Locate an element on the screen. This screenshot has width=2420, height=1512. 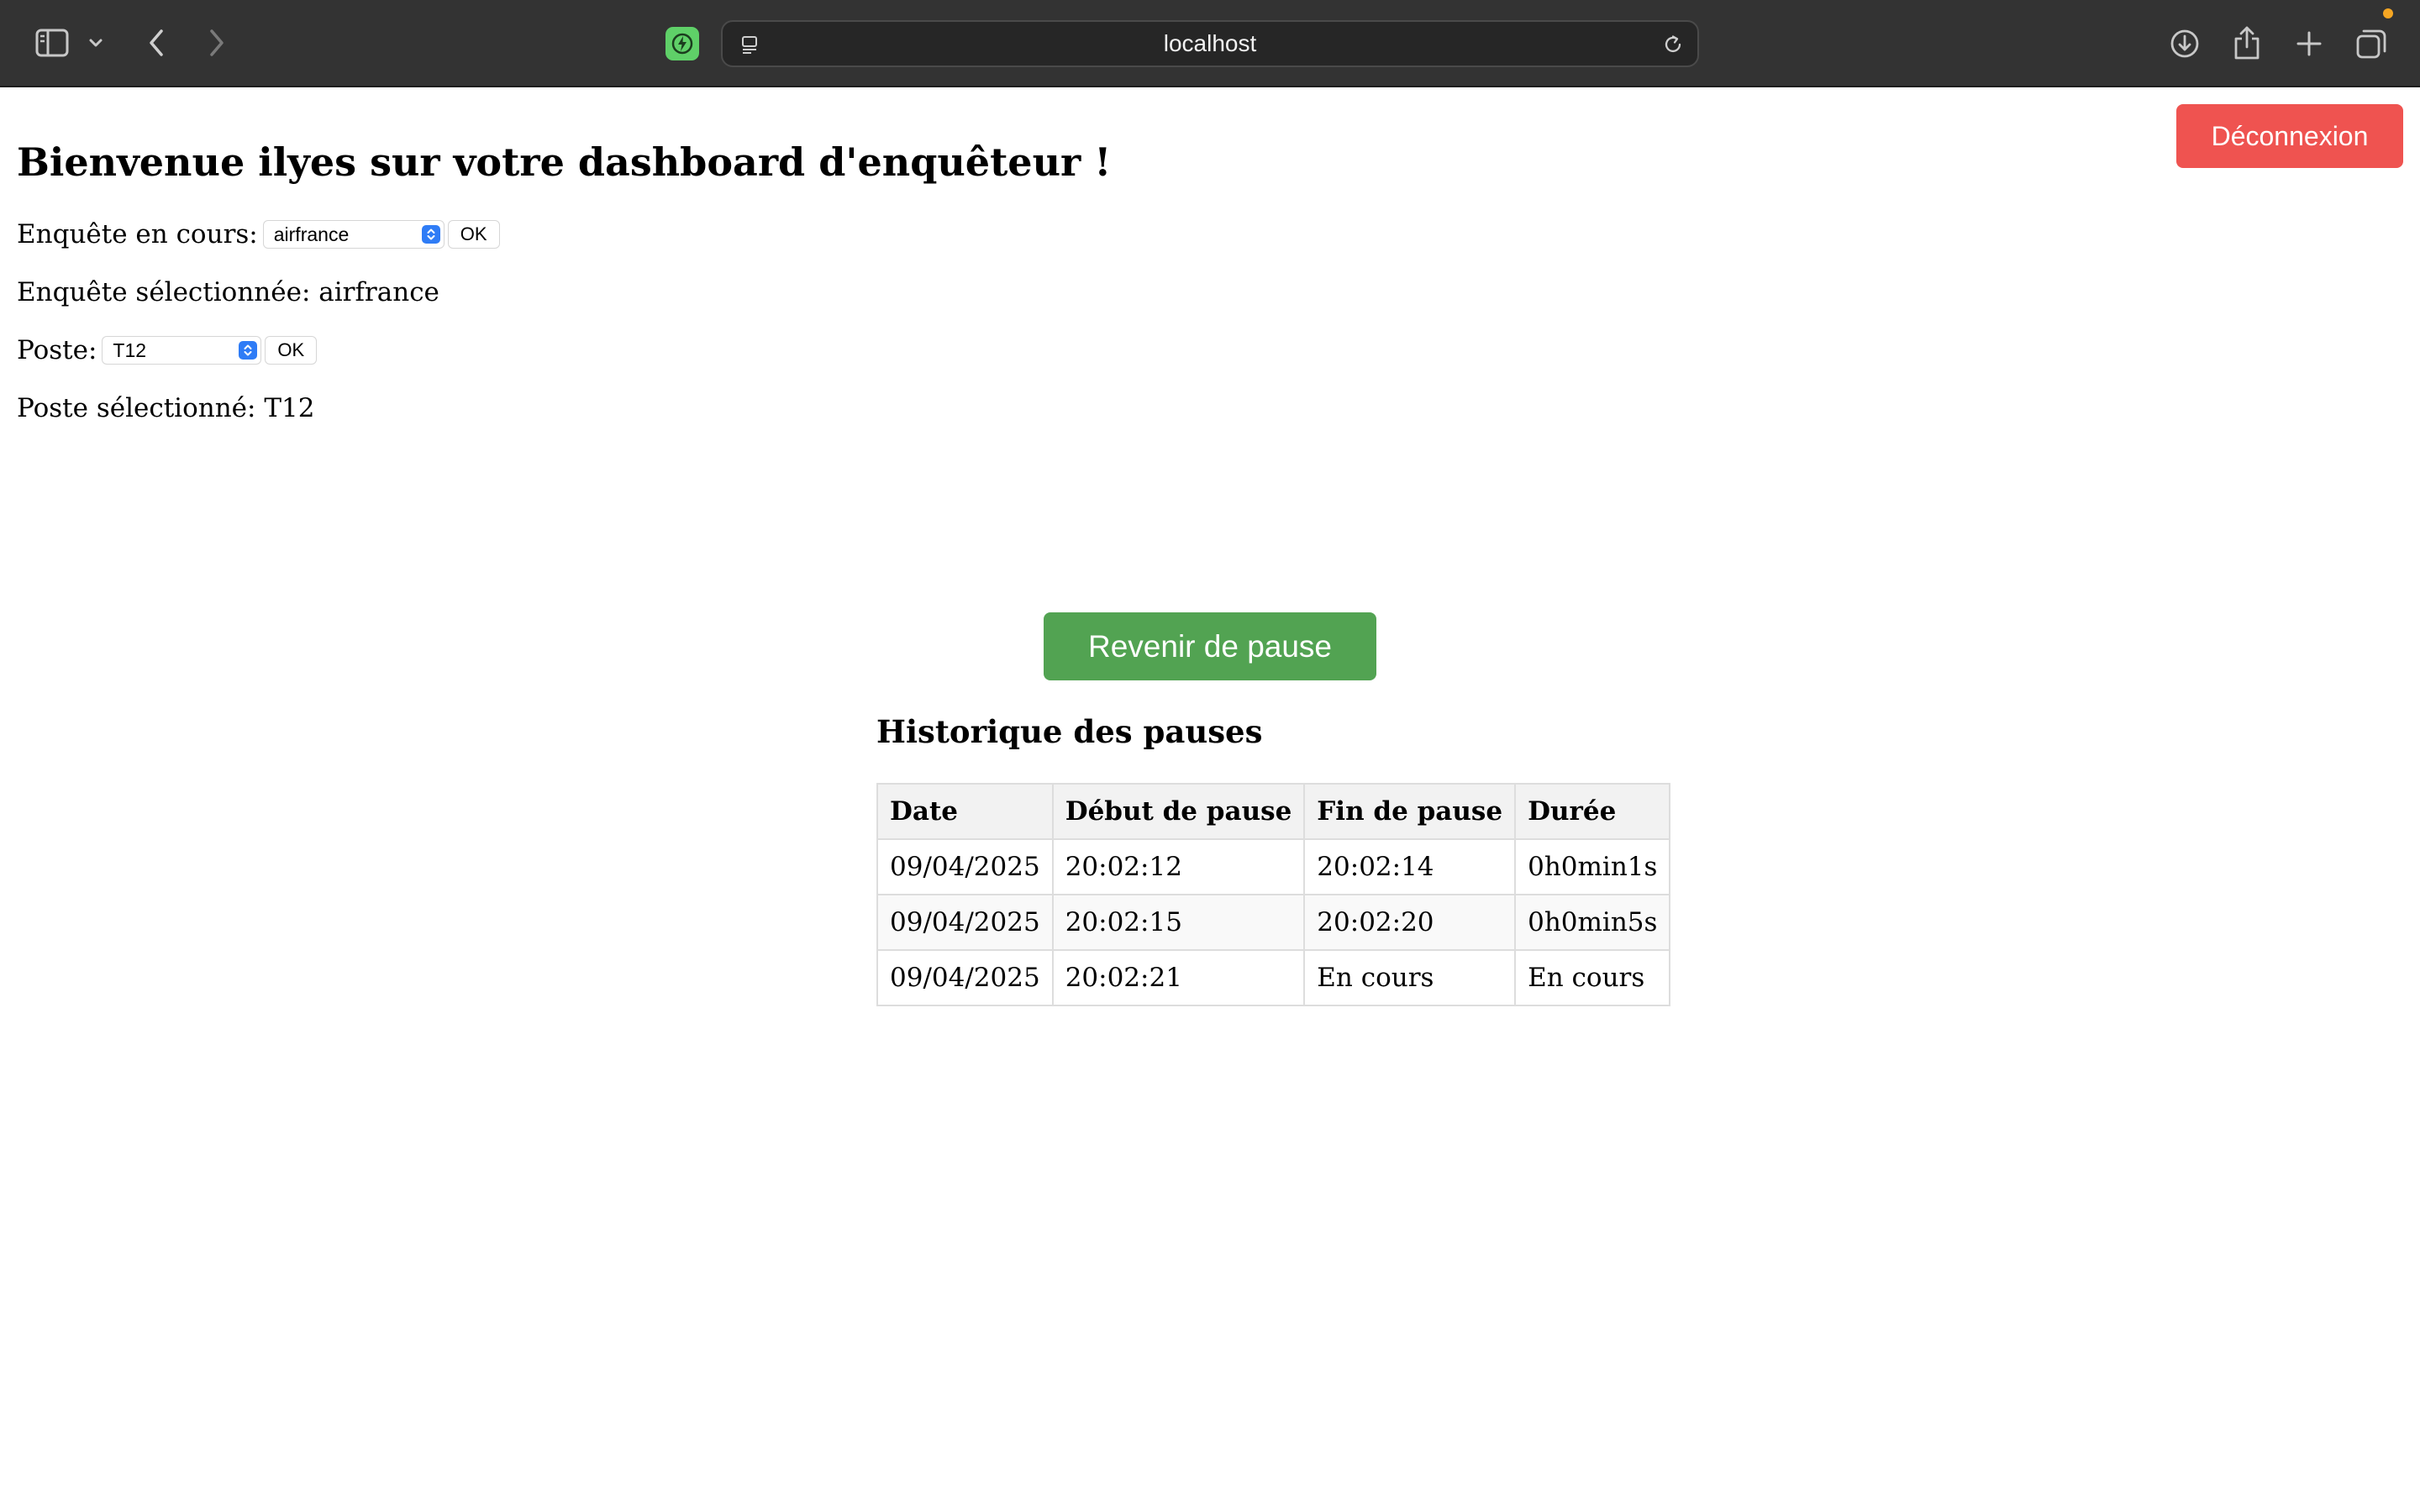
download-icon is located at coordinates (2185, 44).